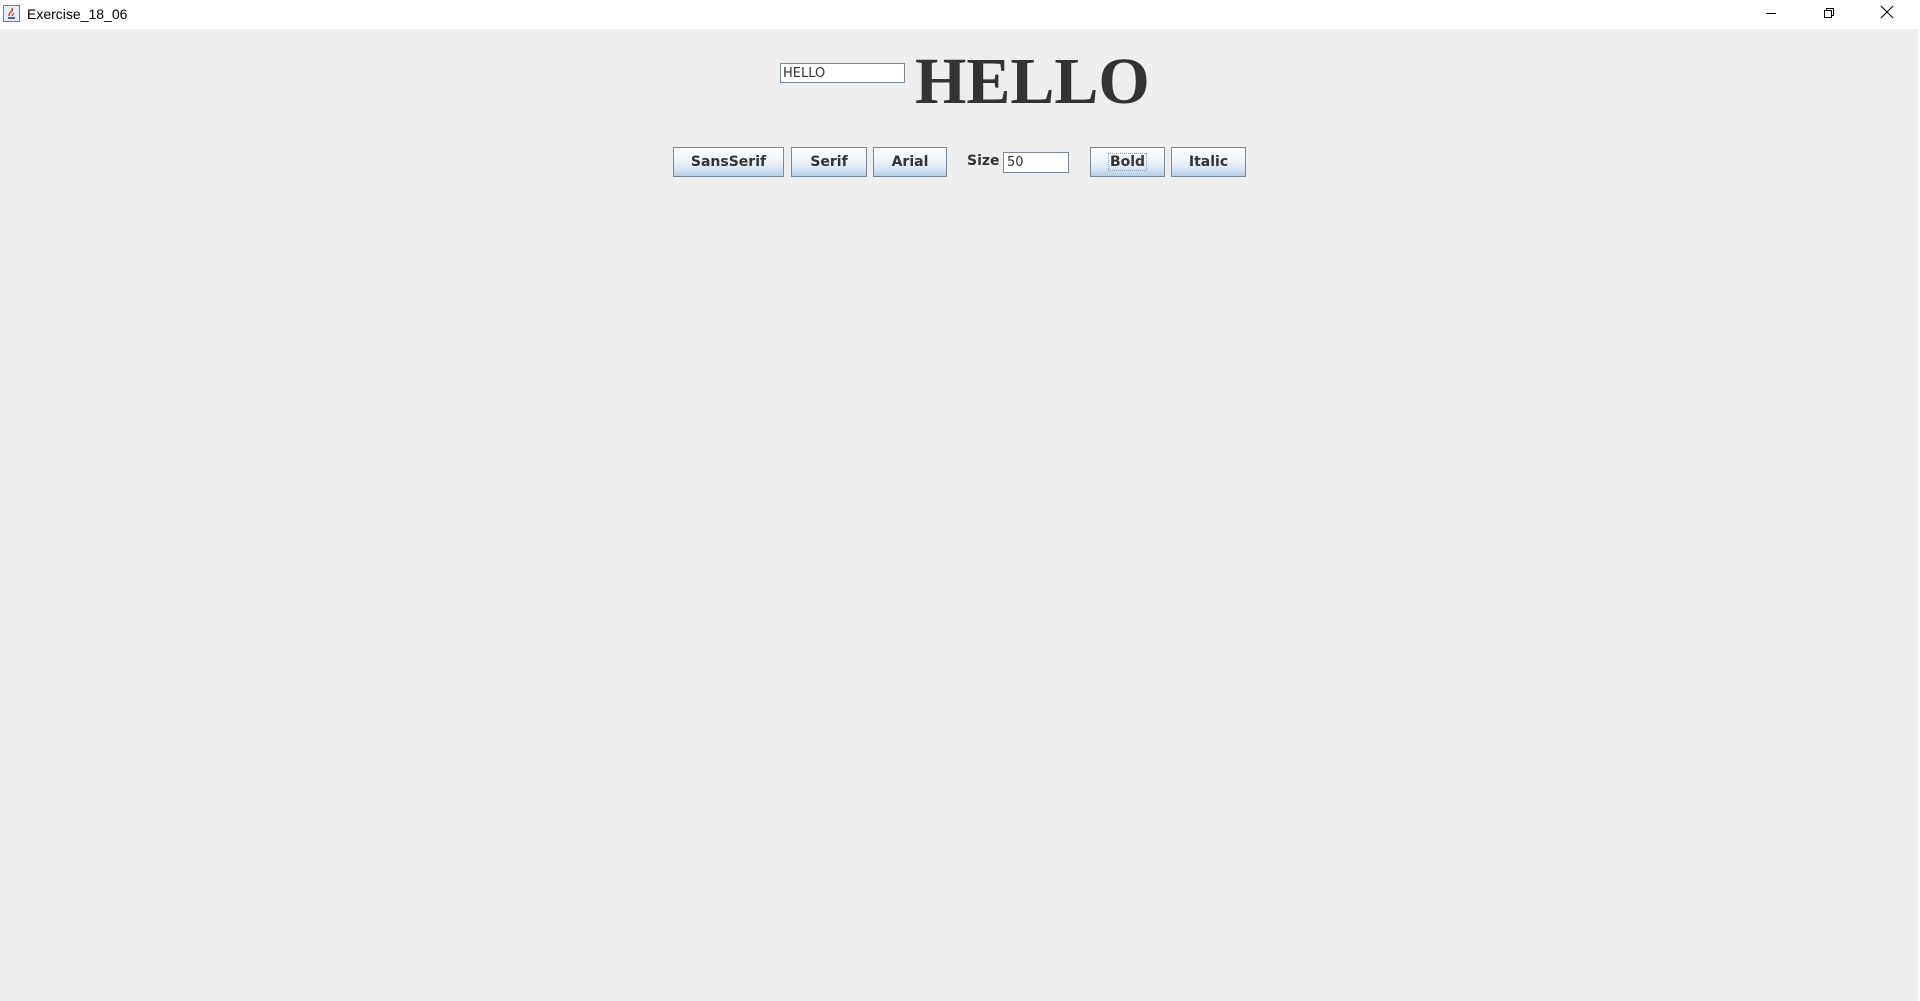 The width and height of the screenshot is (1920, 1001). What do you see at coordinates (960, 14) in the screenshot?
I see `title-bar: Exercise_18_06` at bounding box center [960, 14].